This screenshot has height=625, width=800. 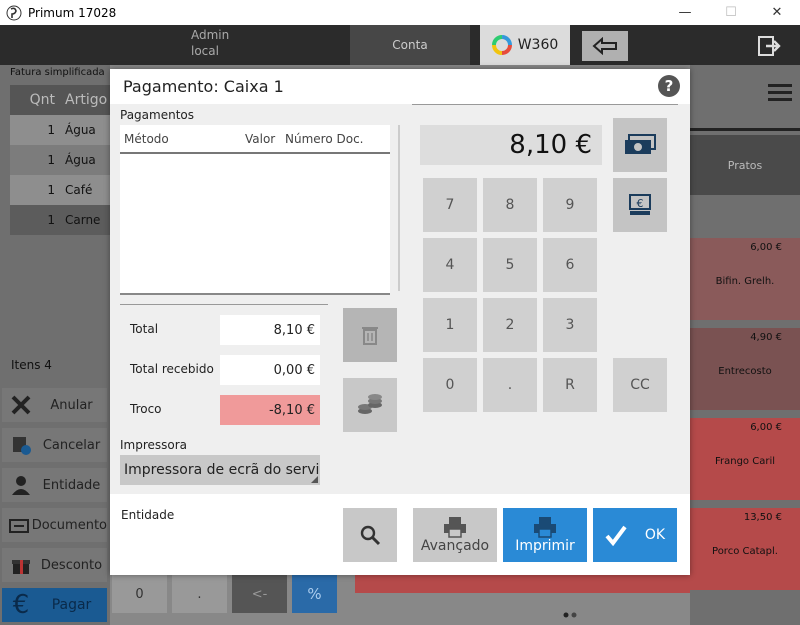 I want to click on change-value: -8,10 €, so click(x=270, y=410).